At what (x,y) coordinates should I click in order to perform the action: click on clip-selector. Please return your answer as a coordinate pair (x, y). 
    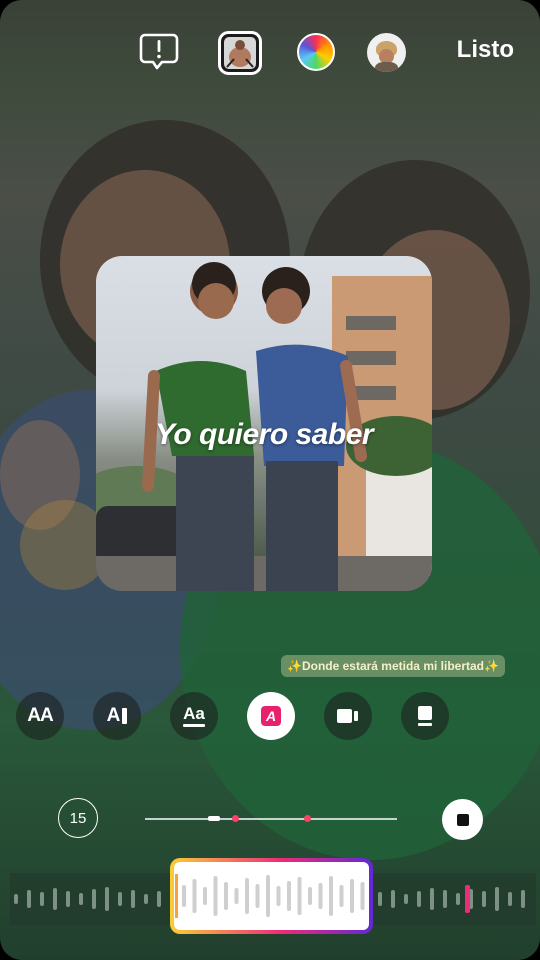
    Looking at the image, I should click on (271, 896).